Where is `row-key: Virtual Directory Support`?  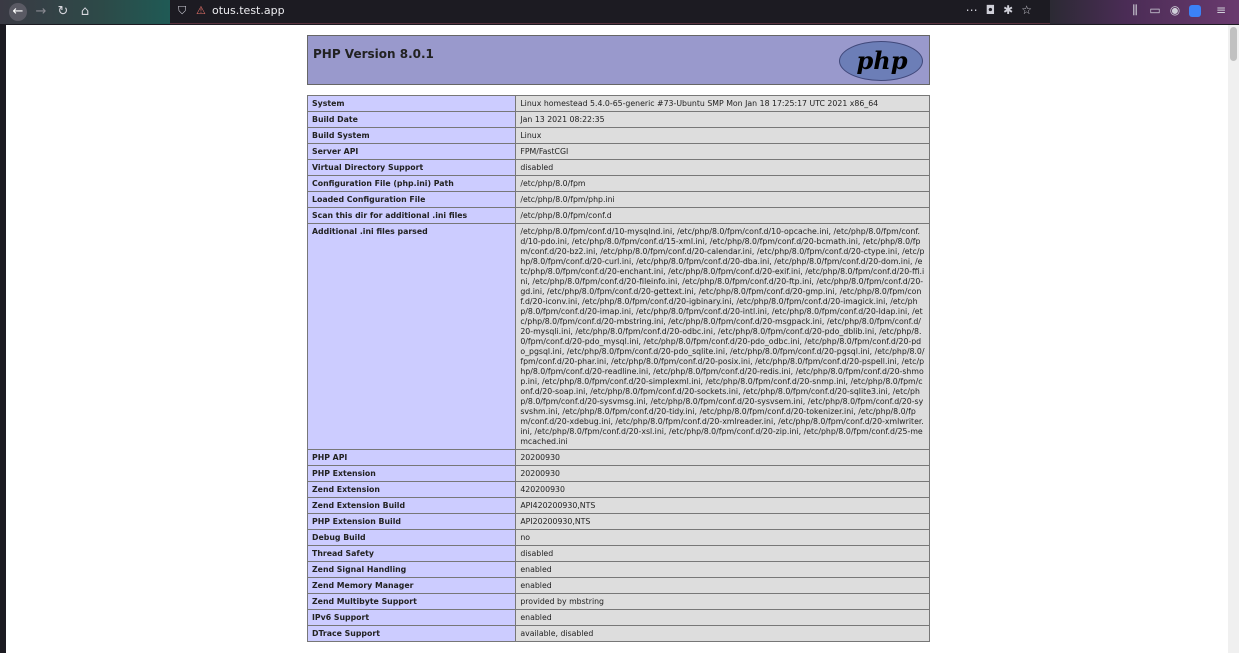 row-key: Virtual Directory Support is located at coordinates (411, 167).